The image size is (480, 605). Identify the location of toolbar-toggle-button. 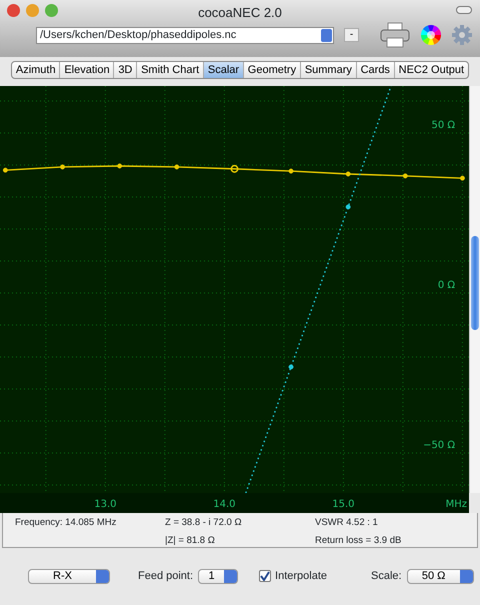
(464, 10).